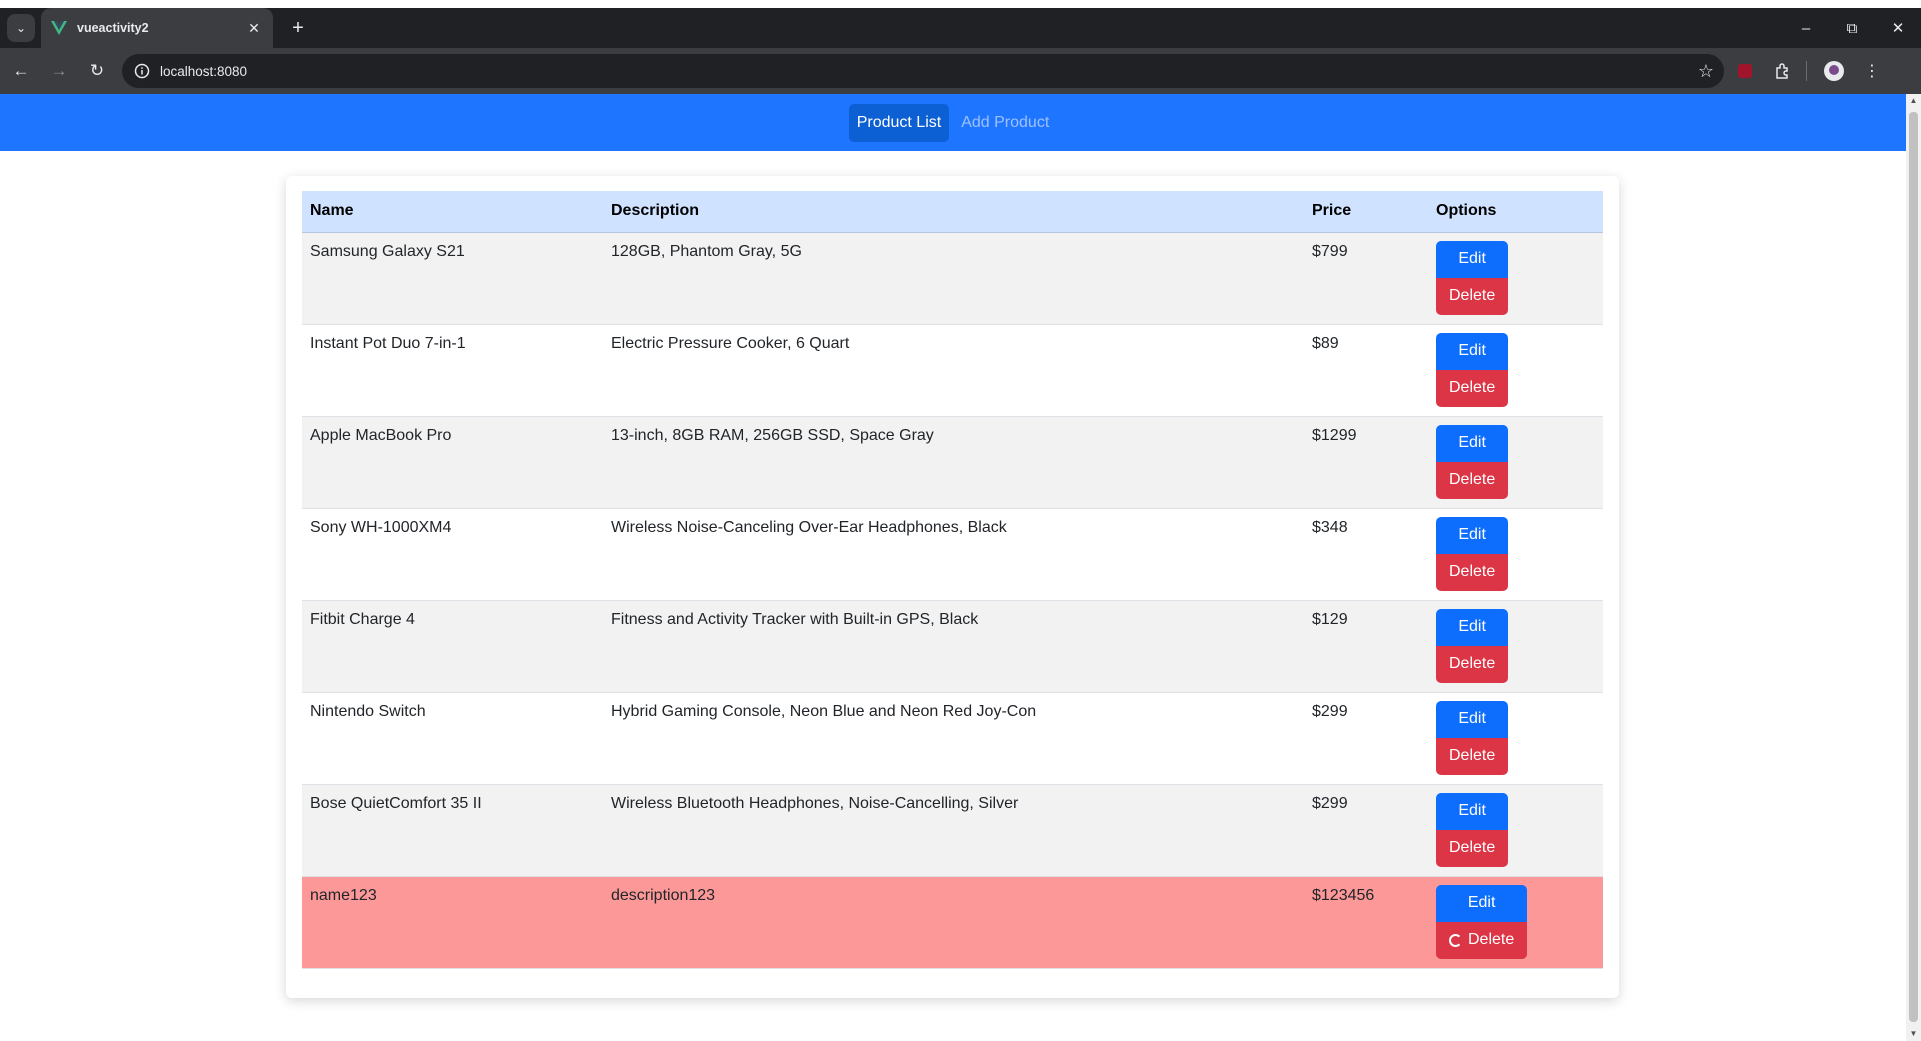  Describe the element at coordinates (1745, 71) in the screenshot. I see `ublock-extension-icon` at that location.